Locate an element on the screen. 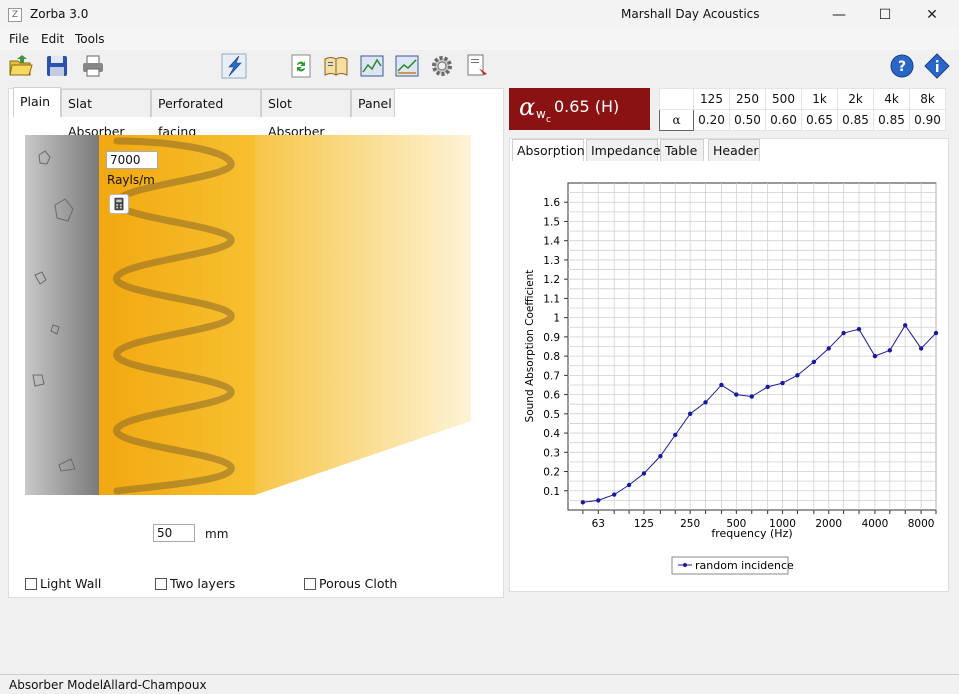 The width and height of the screenshot is (959, 694). y-tick-label: 1 is located at coordinates (556, 319).